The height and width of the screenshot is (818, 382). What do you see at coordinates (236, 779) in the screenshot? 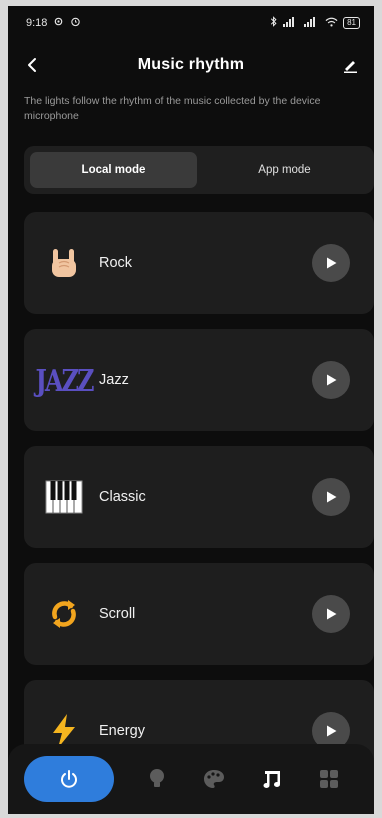
I see `nav-icons` at bounding box center [236, 779].